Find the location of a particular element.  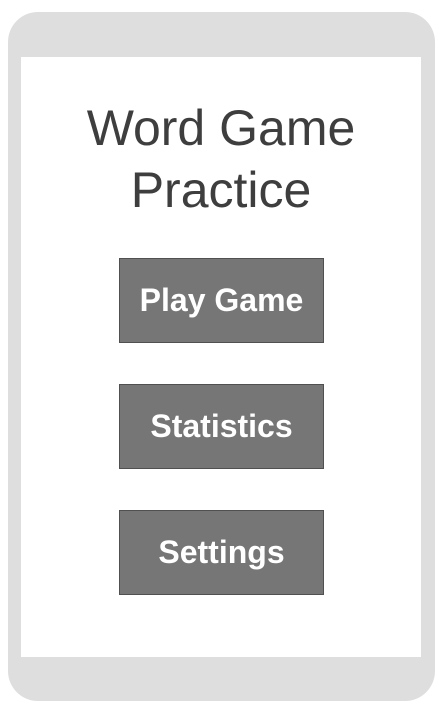

play-game-button: Play Game is located at coordinates (221, 300).